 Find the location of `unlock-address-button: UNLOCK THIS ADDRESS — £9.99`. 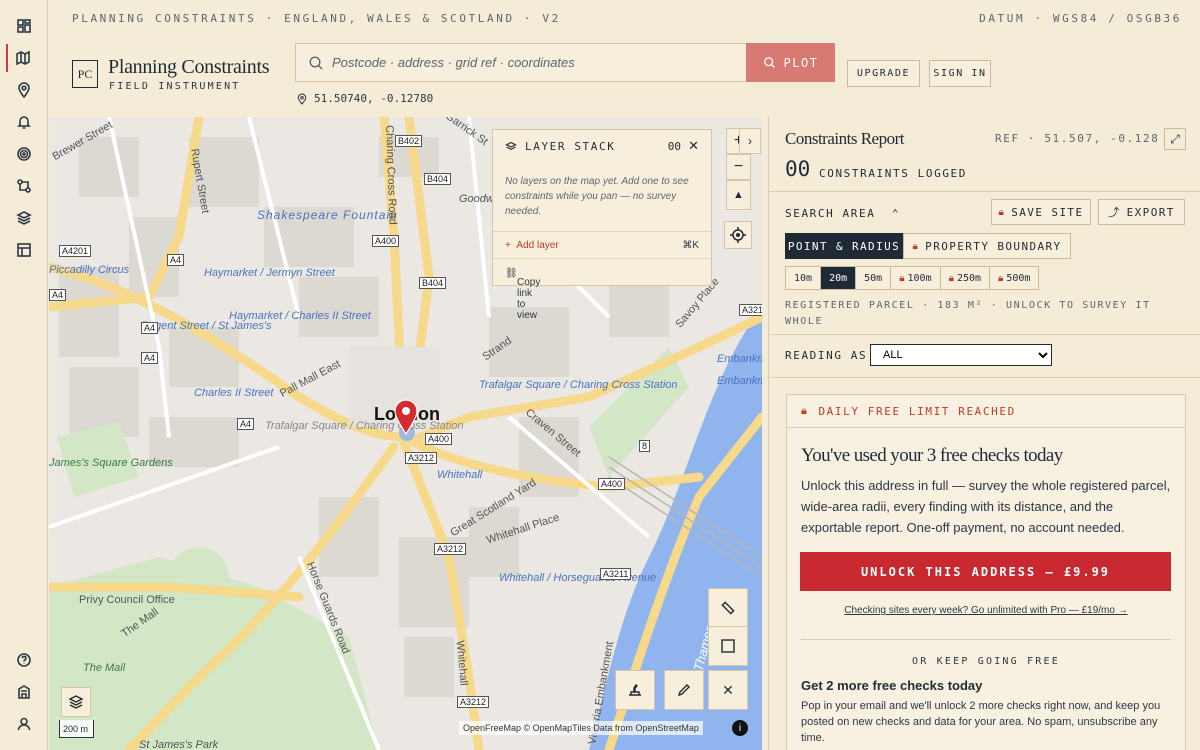

unlock-address-button: UNLOCK THIS ADDRESS — £9.99 is located at coordinates (985, 571).